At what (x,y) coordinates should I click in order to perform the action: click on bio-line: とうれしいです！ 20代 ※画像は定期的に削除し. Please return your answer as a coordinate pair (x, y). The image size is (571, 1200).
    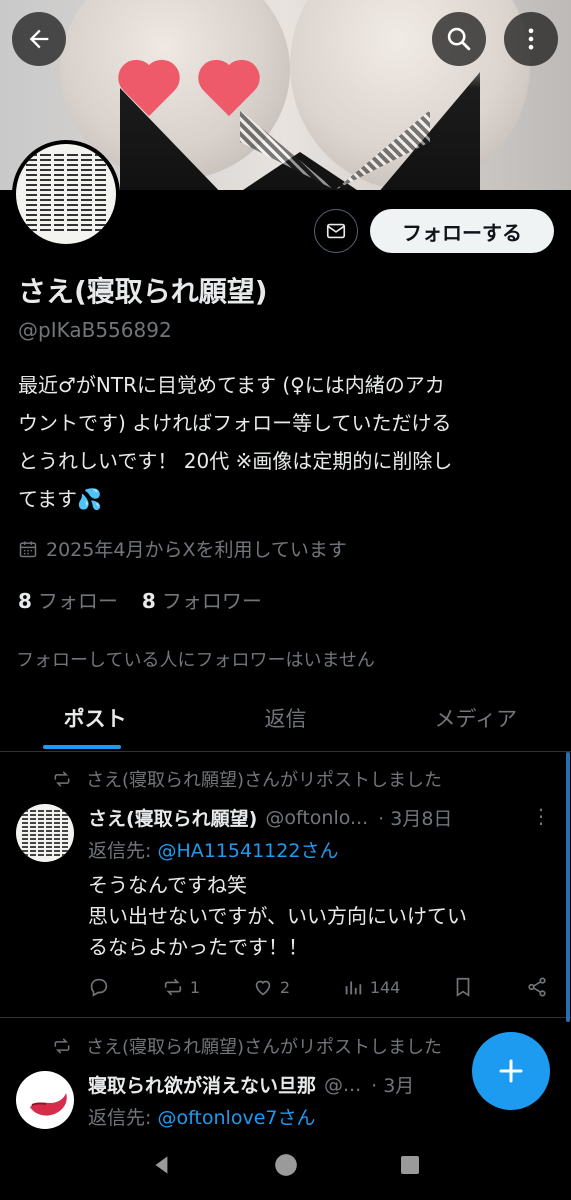
    Looking at the image, I should click on (235, 461).